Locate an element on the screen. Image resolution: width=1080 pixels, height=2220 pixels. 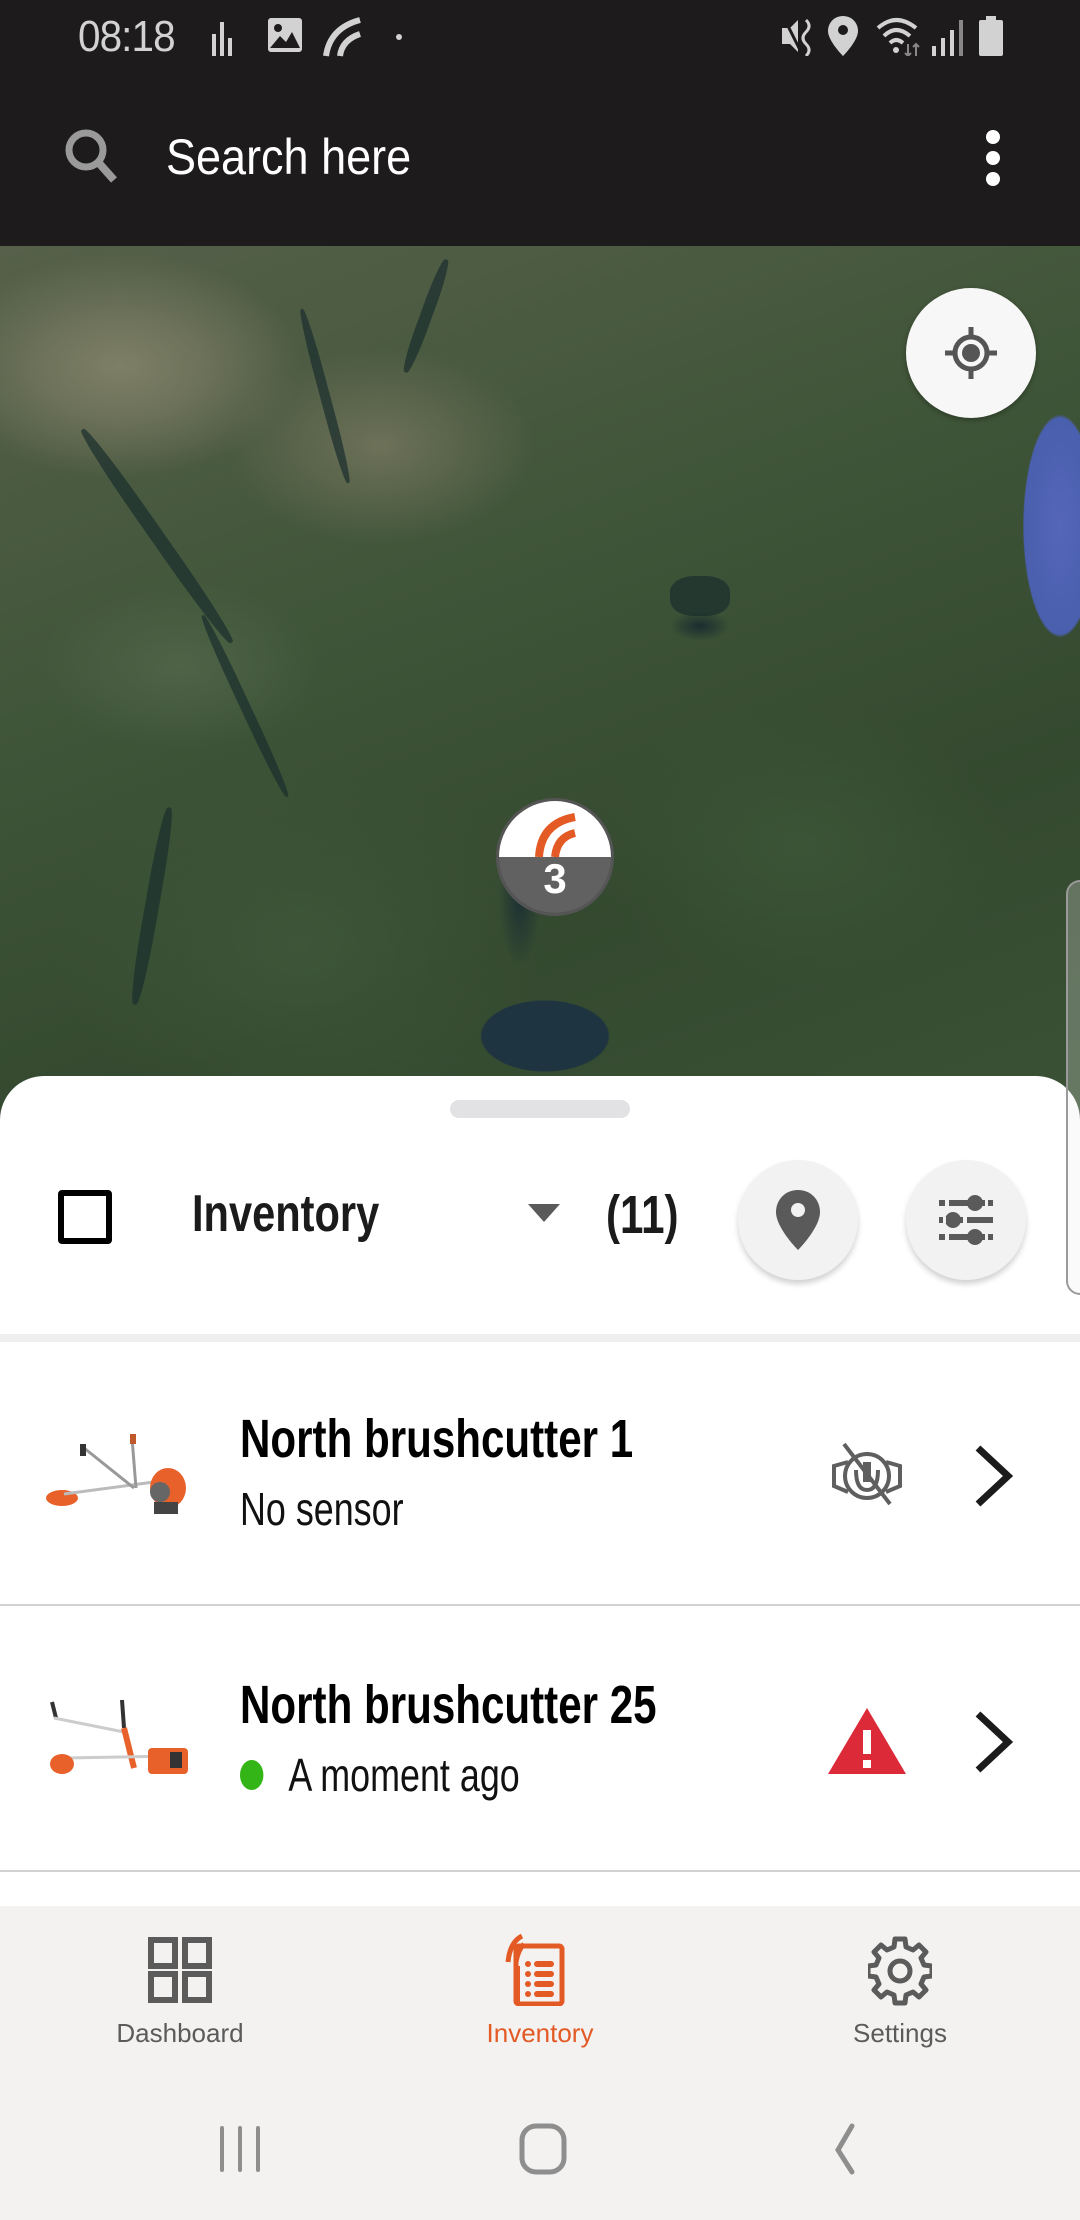
item-status-text: No sensor is located at coordinates (322, 1509).